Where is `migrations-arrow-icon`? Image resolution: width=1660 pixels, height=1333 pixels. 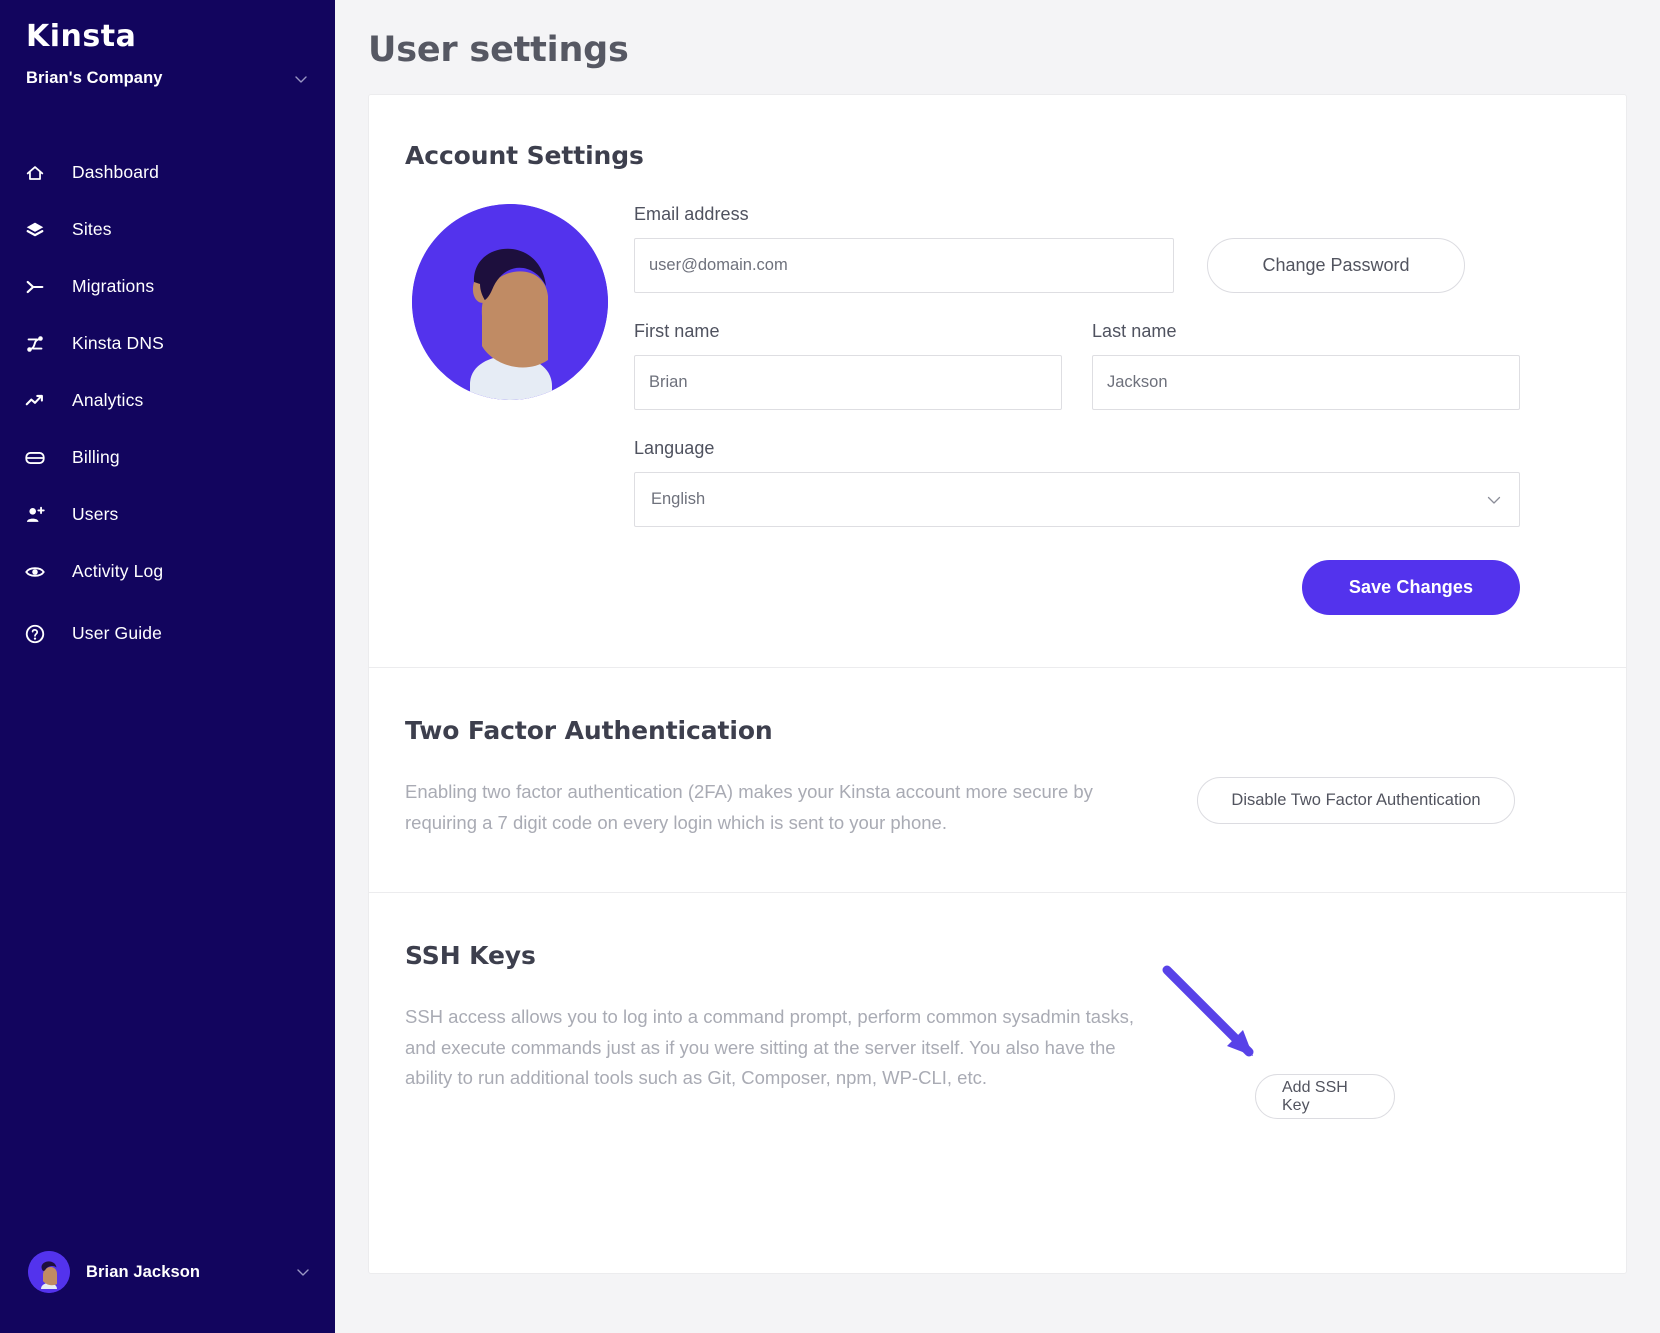
migrations-arrow-icon is located at coordinates (39, 287).